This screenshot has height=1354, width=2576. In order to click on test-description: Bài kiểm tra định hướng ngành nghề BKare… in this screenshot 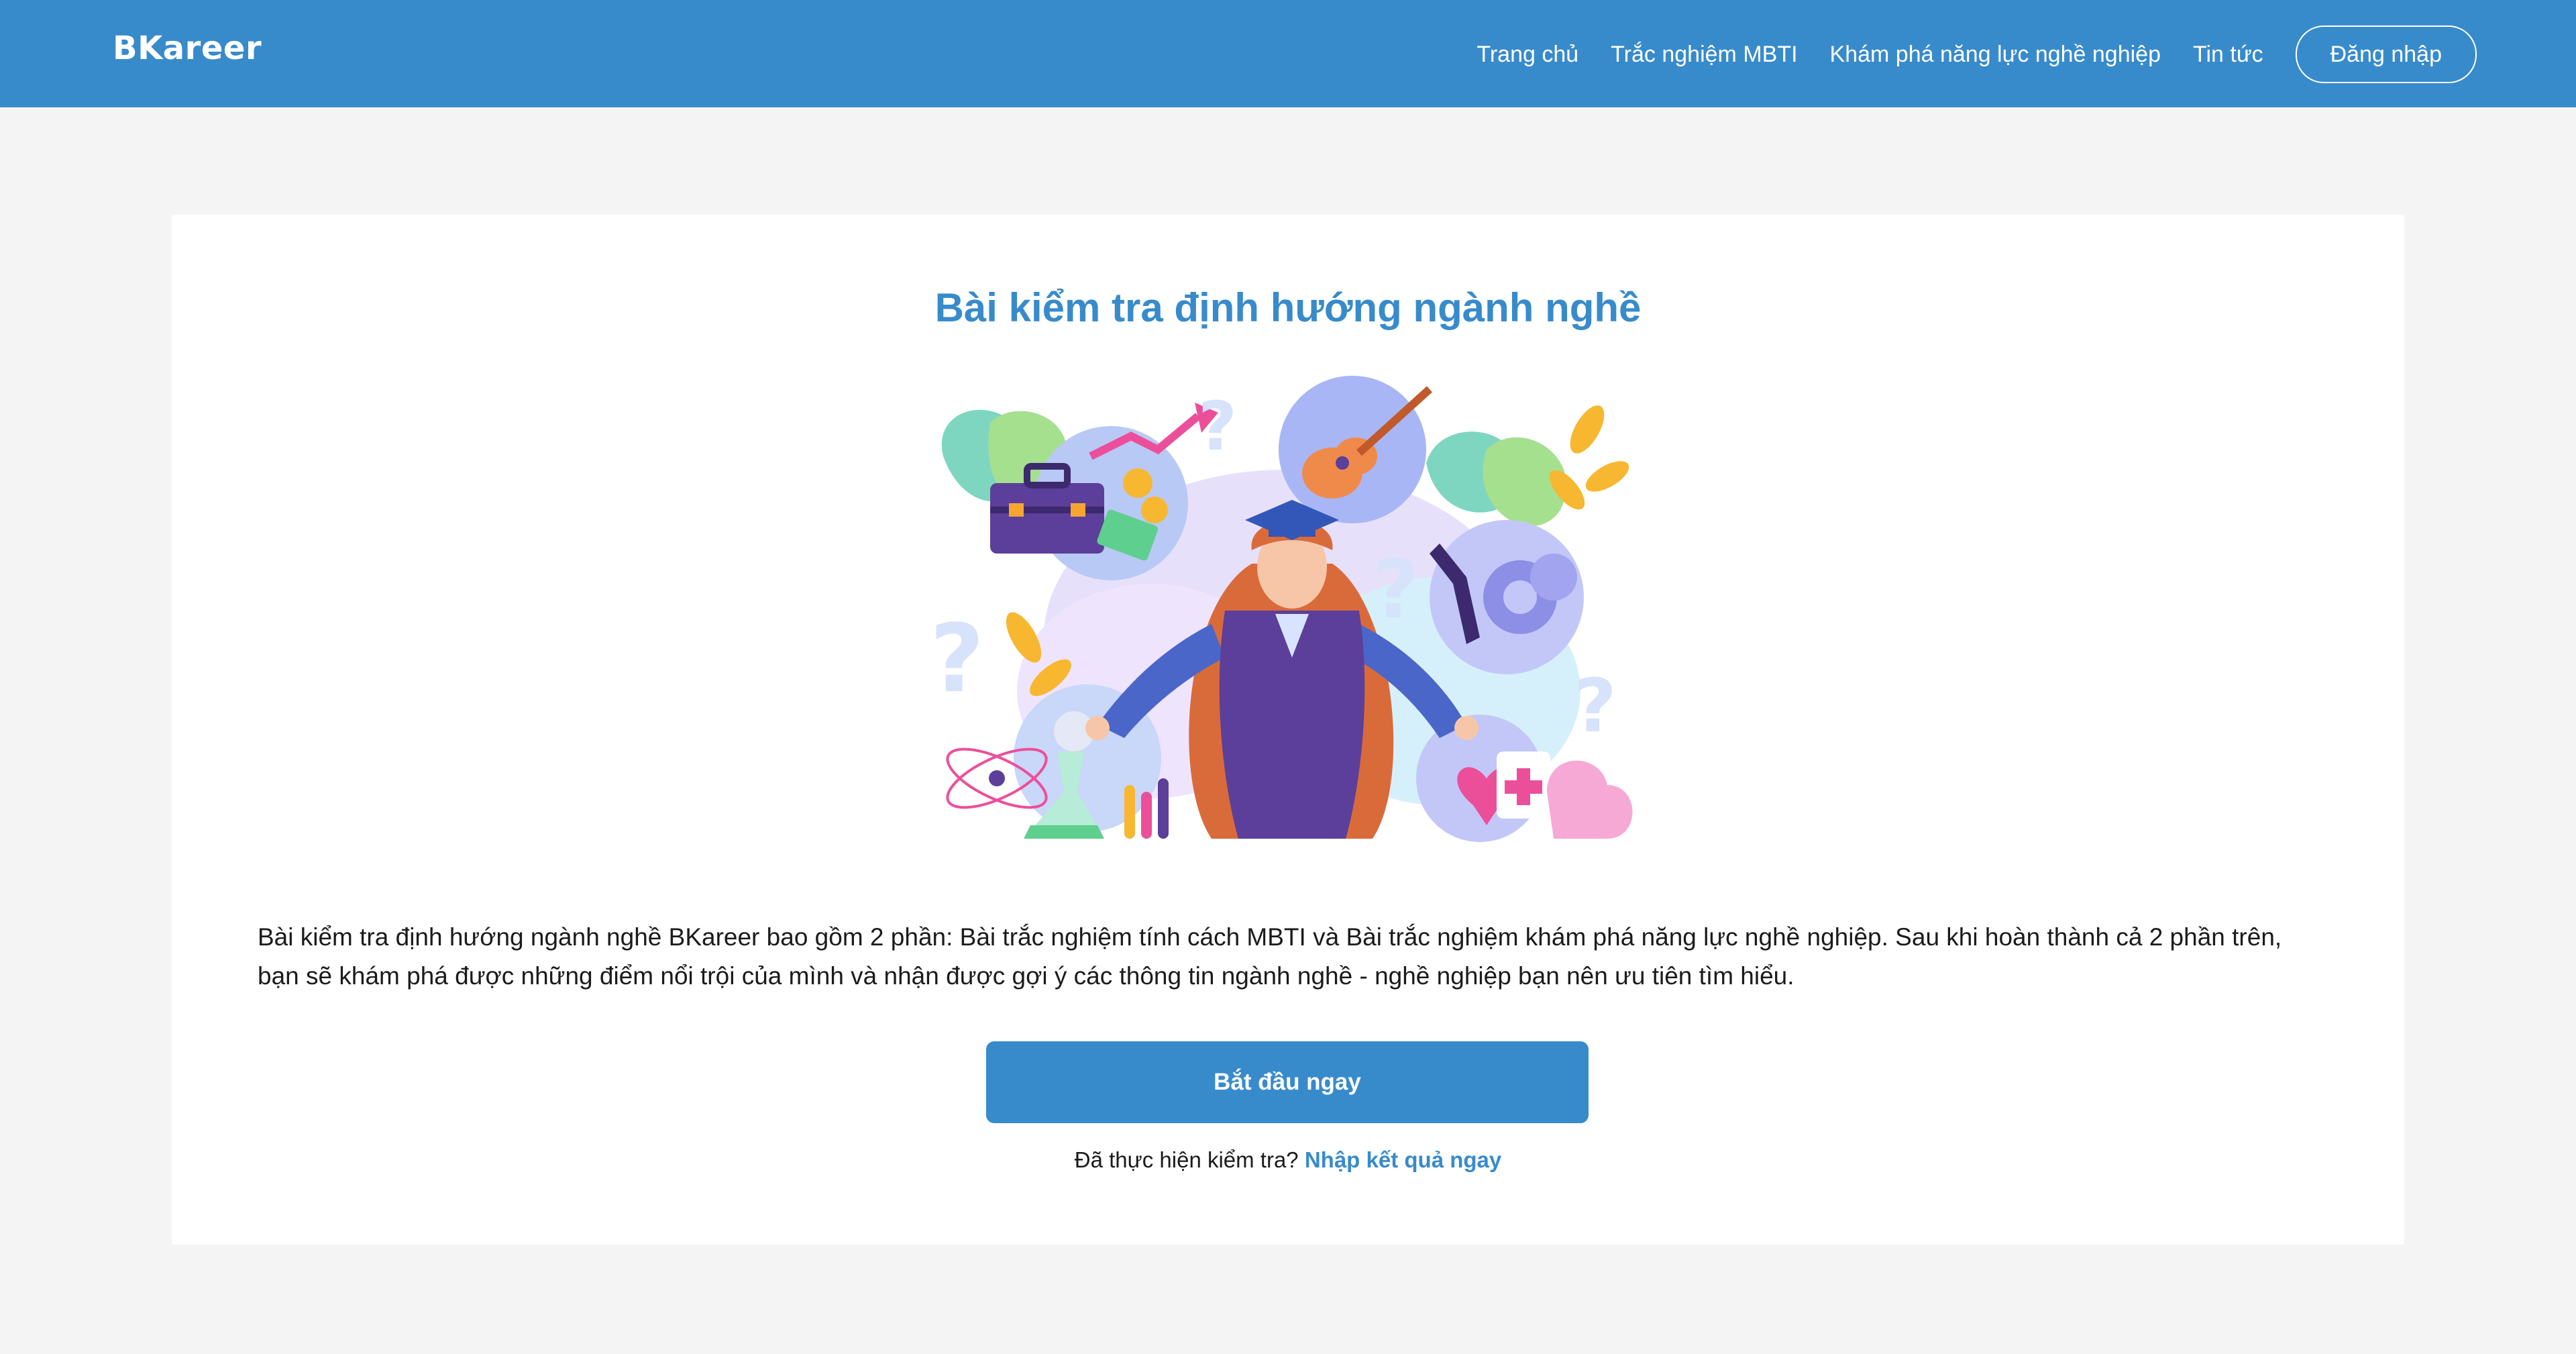, I will do `click(1270, 956)`.